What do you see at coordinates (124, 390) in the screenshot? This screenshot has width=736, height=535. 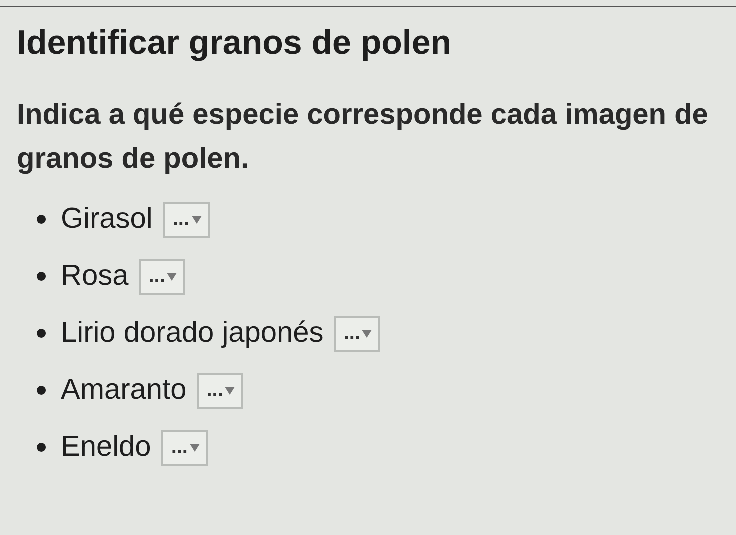 I see `item-label: Amaranto` at bounding box center [124, 390].